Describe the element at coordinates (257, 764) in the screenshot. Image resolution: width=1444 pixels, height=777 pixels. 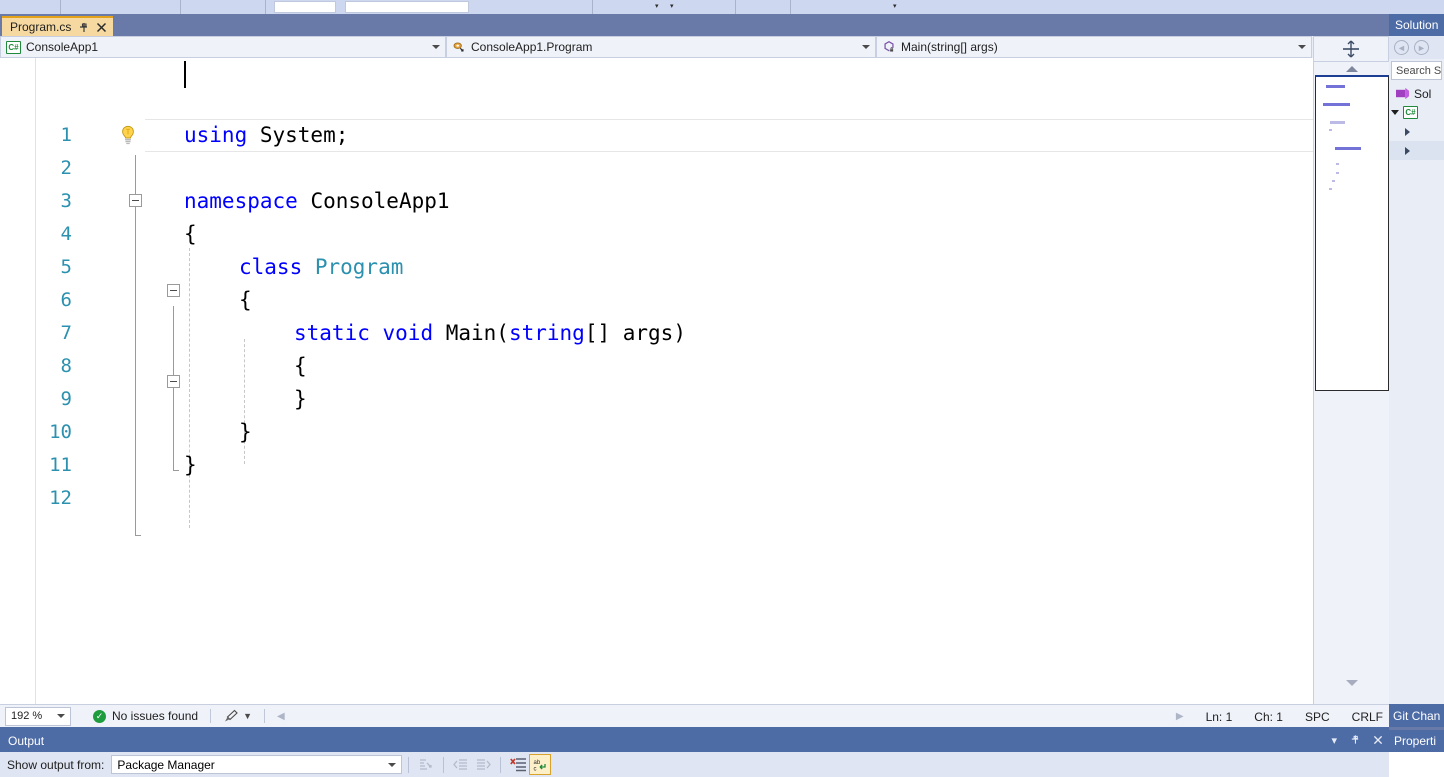
I see `output-source-dropdown: Package Manager` at that location.